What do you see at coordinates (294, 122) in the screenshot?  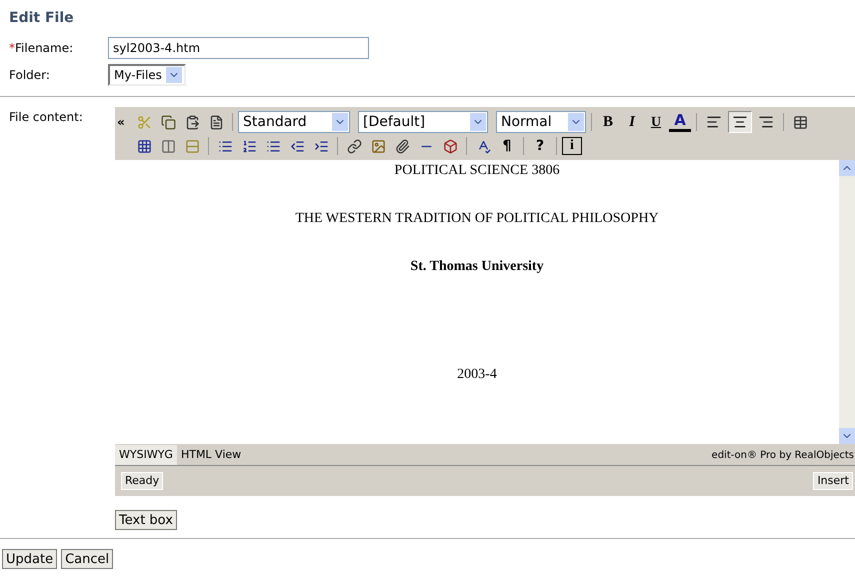 I see `dropdown: Standard` at bounding box center [294, 122].